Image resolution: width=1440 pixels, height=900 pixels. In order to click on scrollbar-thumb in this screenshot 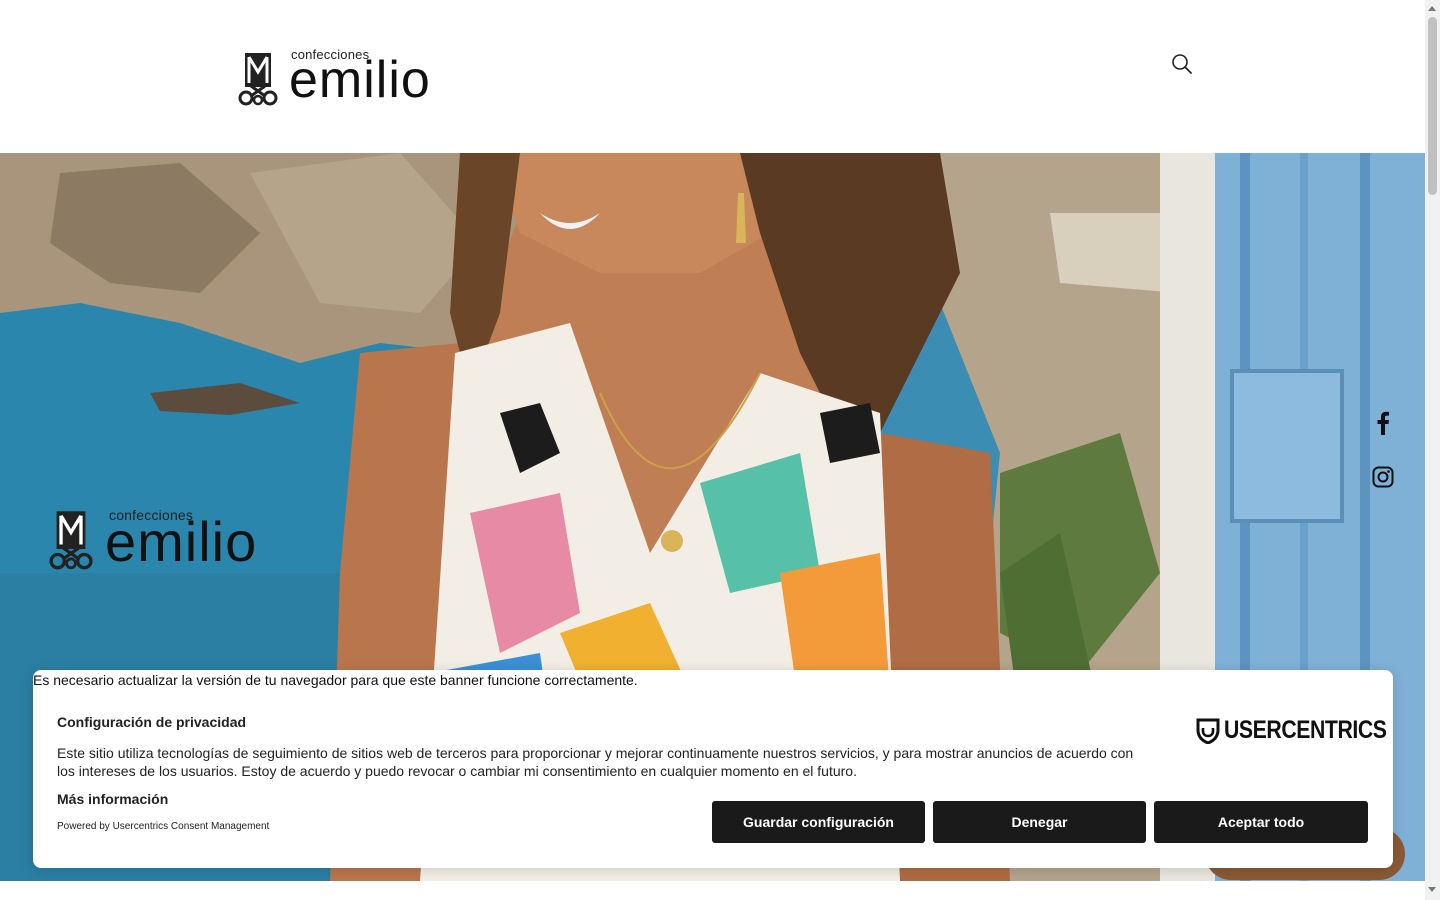, I will do `click(1432, 106)`.